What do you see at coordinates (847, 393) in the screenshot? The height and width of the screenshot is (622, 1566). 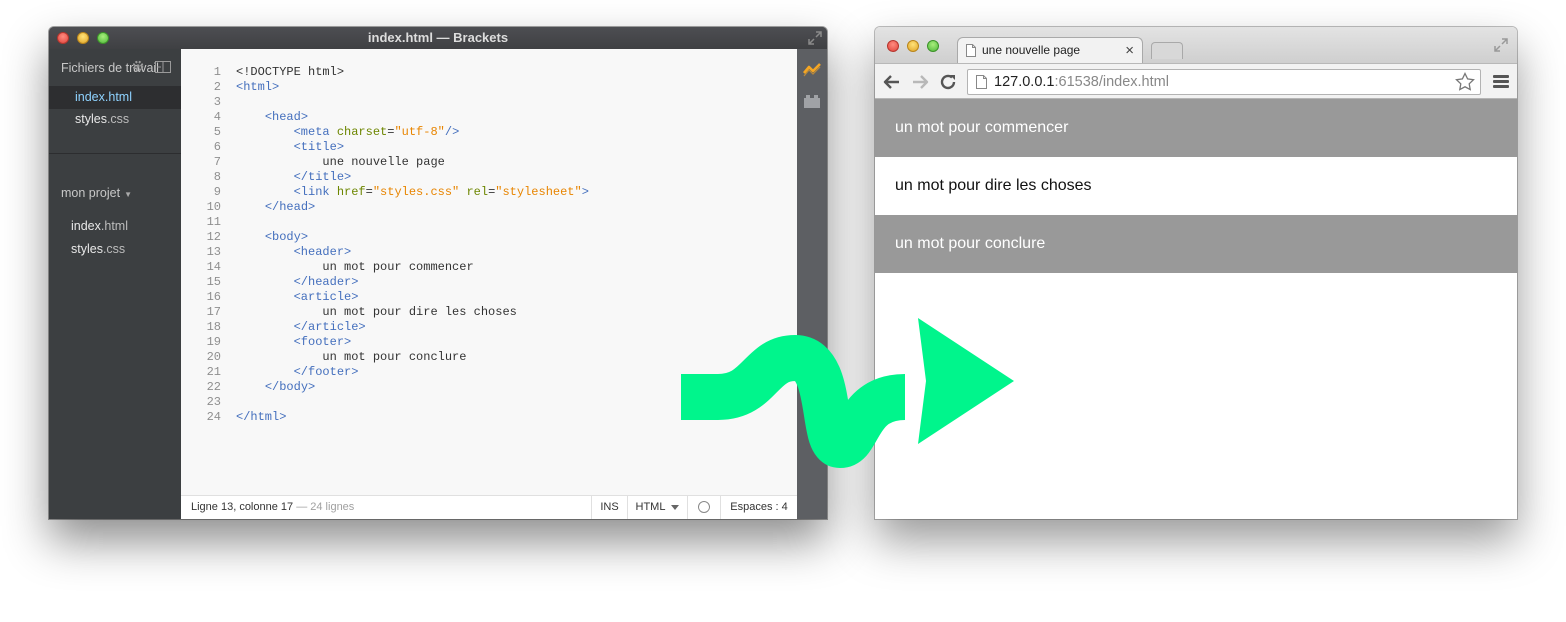 I see `squiggle-arrow-icon` at bounding box center [847, 393].